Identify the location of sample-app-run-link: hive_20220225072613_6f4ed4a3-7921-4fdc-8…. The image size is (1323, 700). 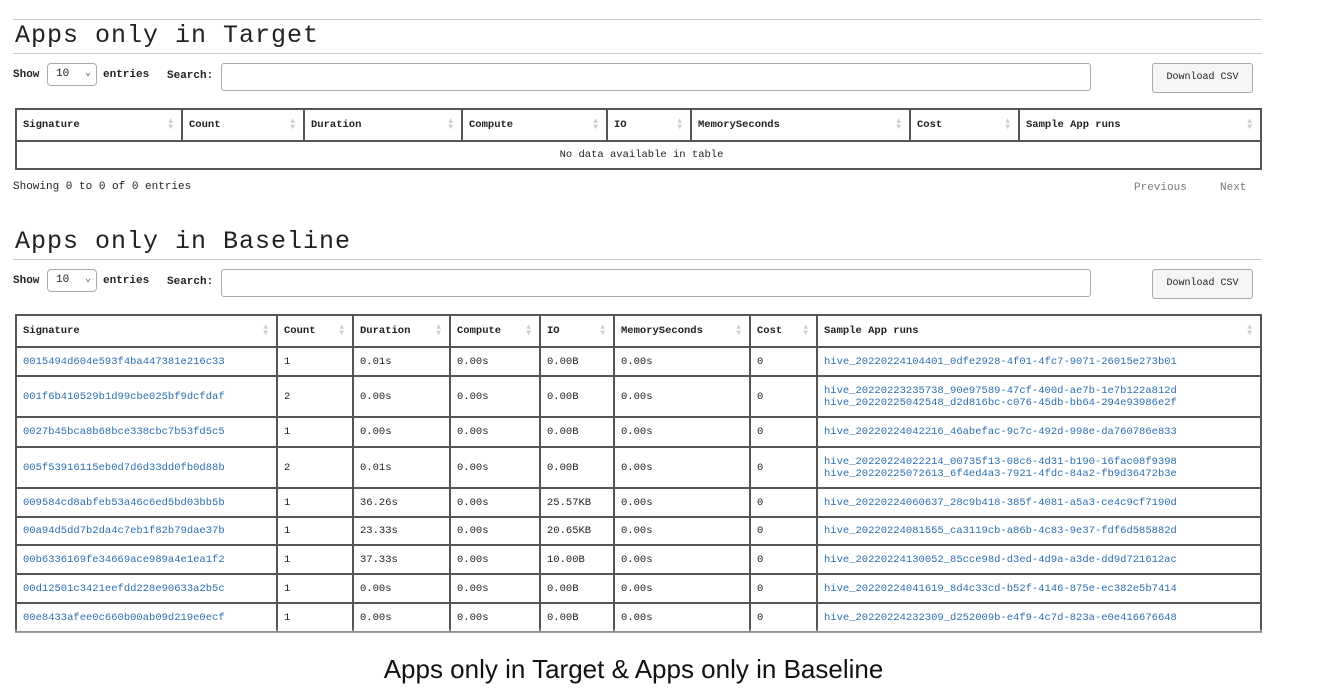
(1042, 474).